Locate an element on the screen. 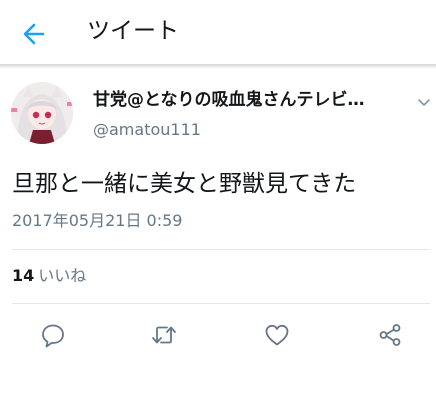 This screenshot has width=436, height=409. tweet-timestamp: 2017年05月21日 0:59 is located at coordinates (97, 220).